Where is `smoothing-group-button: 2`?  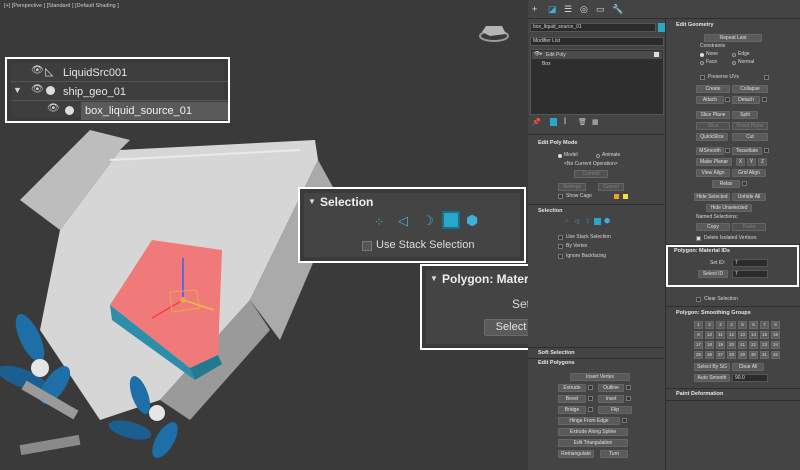 smoothing-group-button: 2 is located at coordinates (709, 325).